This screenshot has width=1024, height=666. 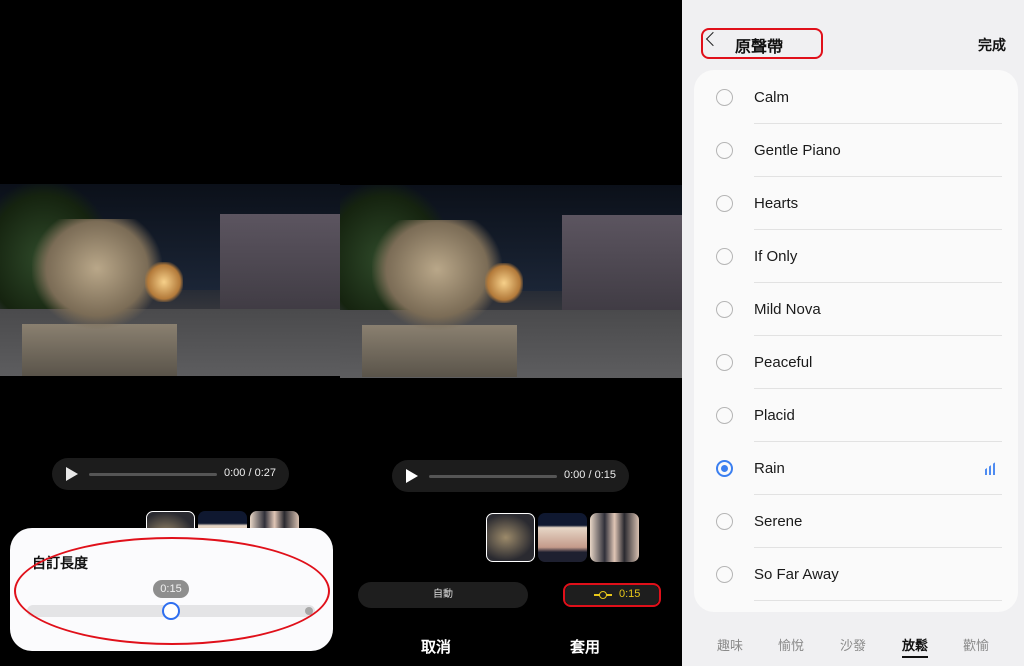 I want to click on track-item: Calm, so click(x=856, y=97).